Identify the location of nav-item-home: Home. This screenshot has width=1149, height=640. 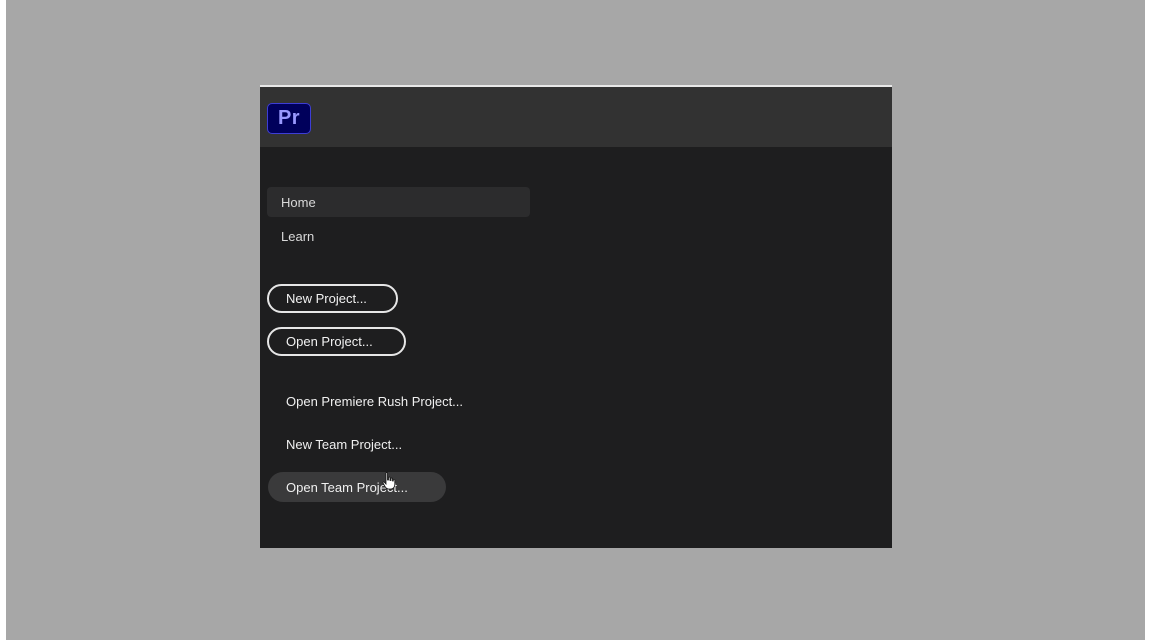
(398, 202).